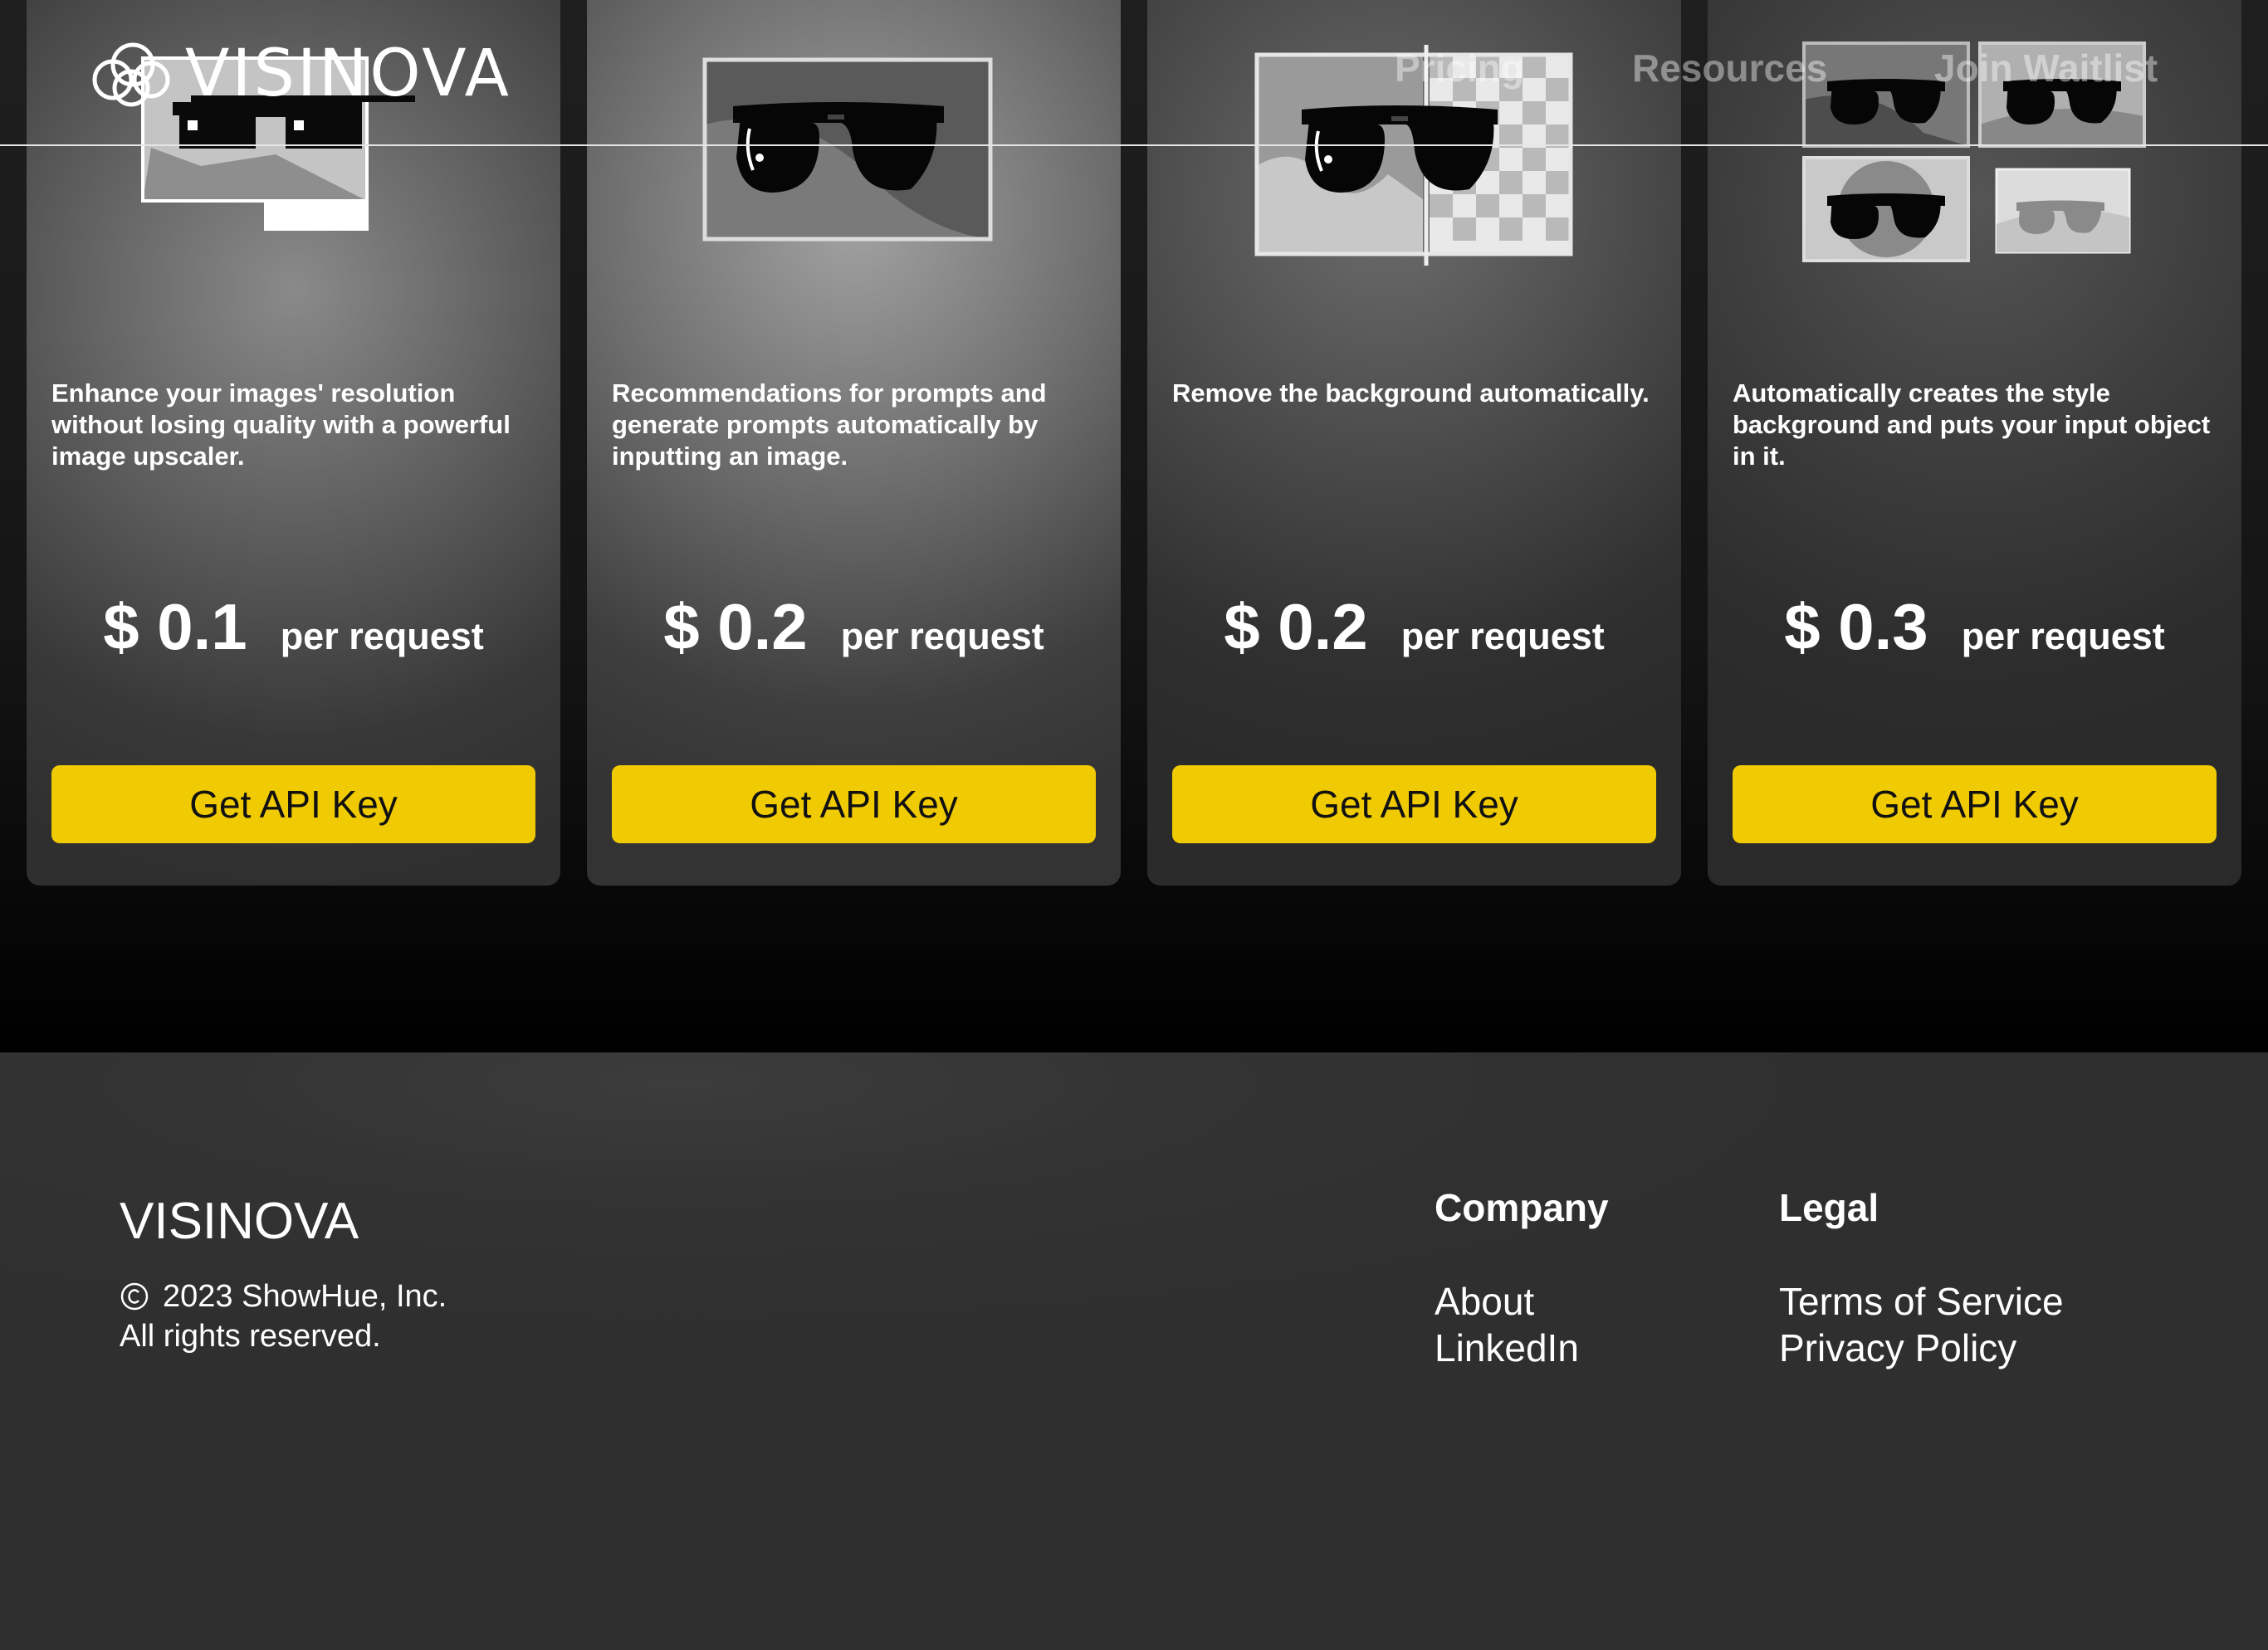  Describe the element at coordinates (251, 1336) in the screenshot. I see `copyright-line-2: All rights reserved.` at that location.